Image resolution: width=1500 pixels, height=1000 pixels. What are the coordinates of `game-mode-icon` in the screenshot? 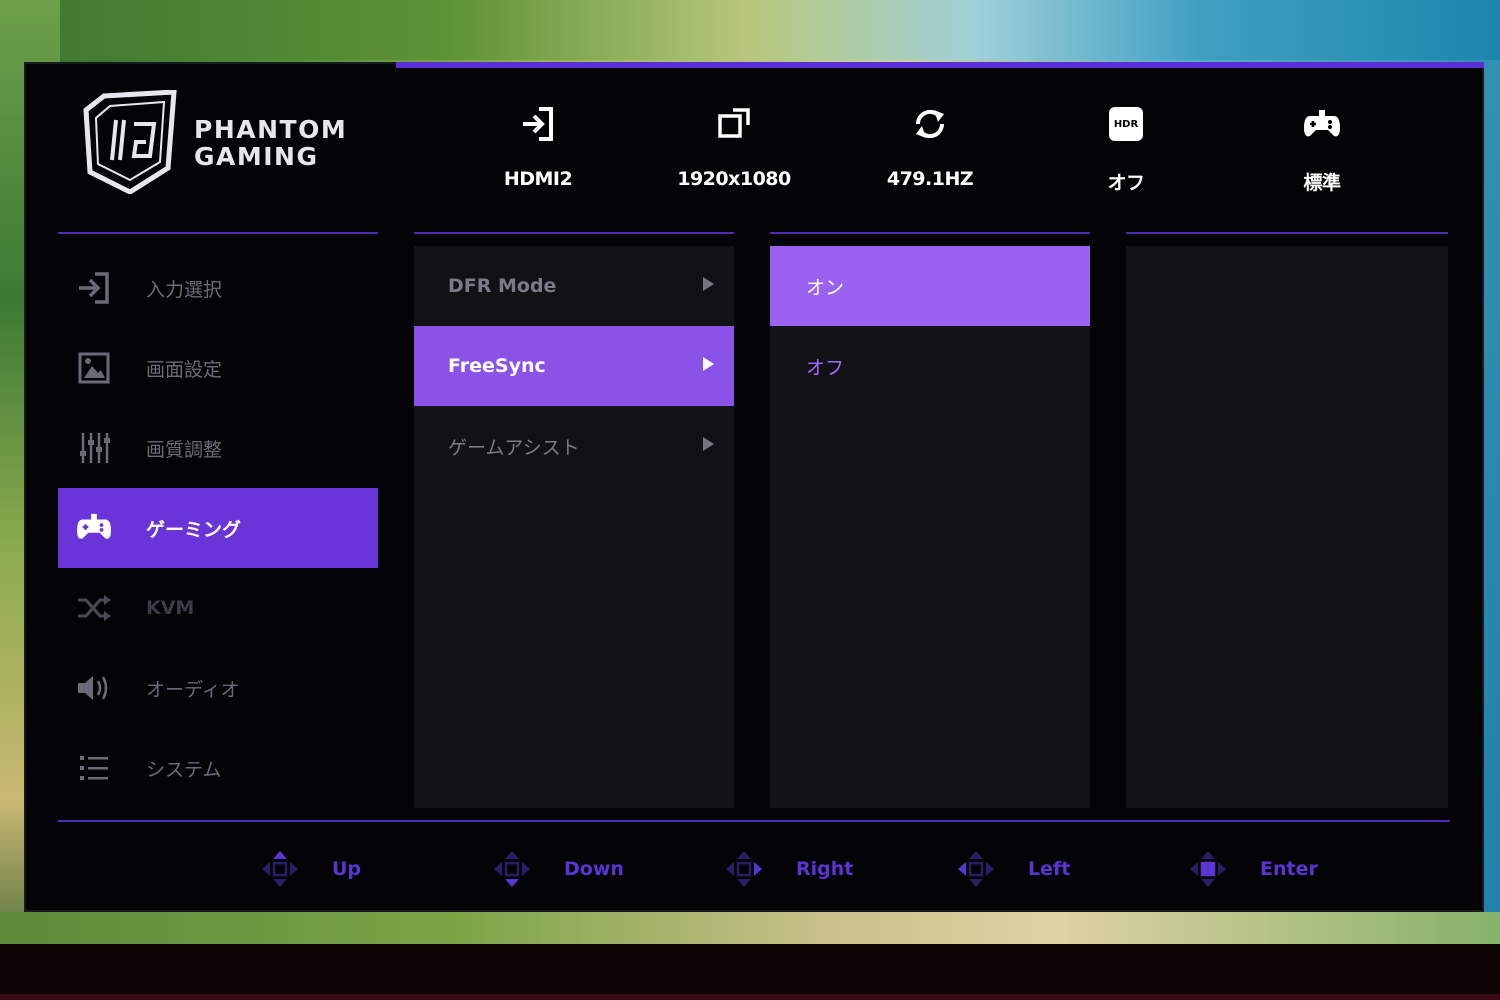 It's located at (1322, 123).